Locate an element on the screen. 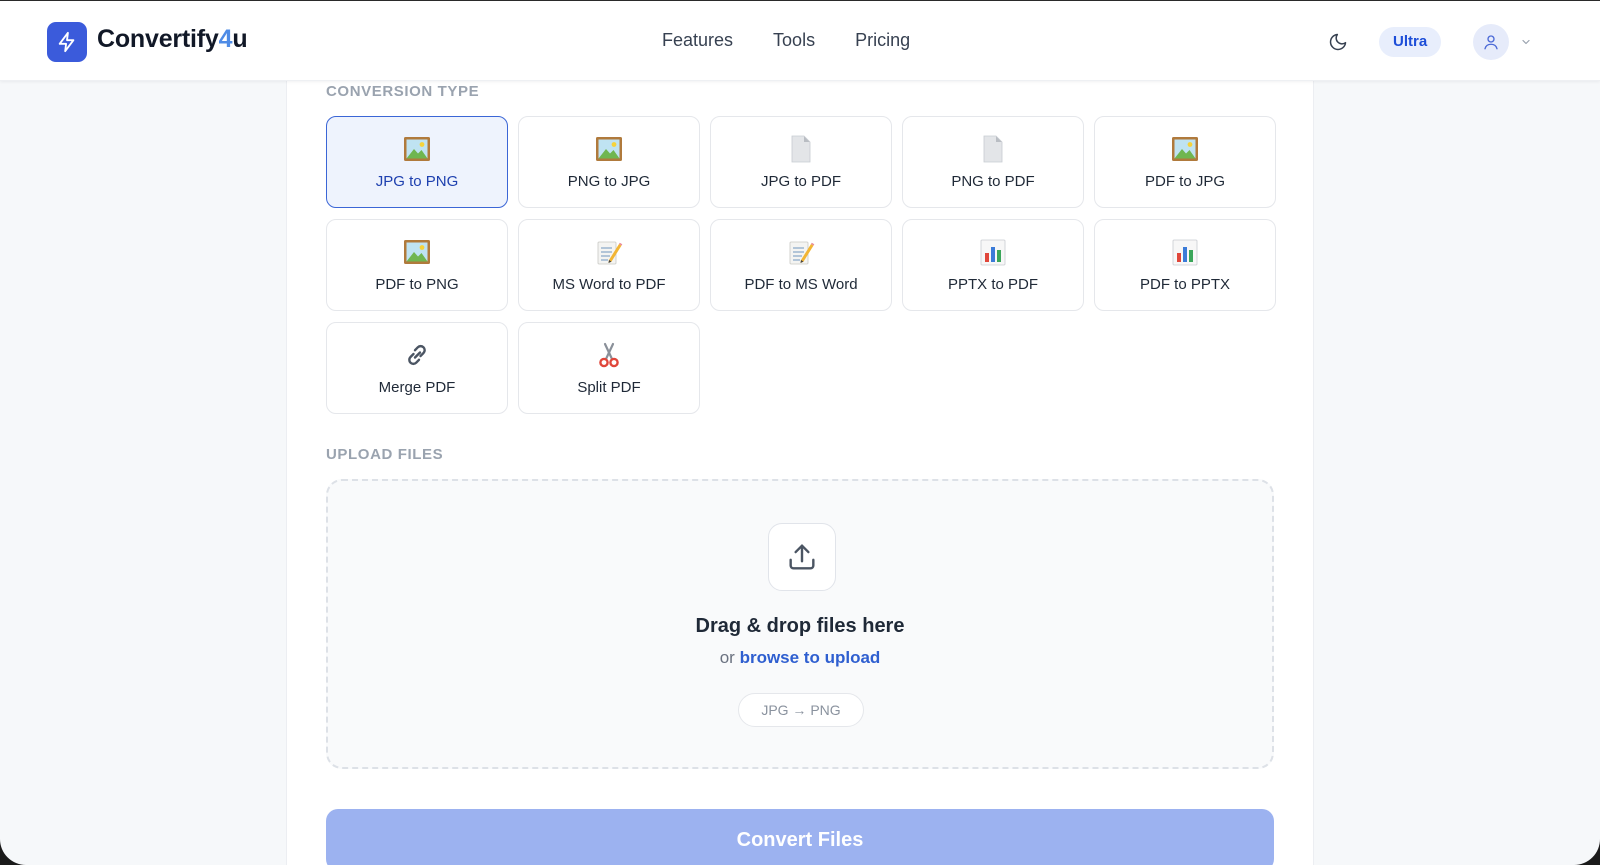 The image size is (1600, 865). account-menu-toggle is located at coordinates (1526, 42).